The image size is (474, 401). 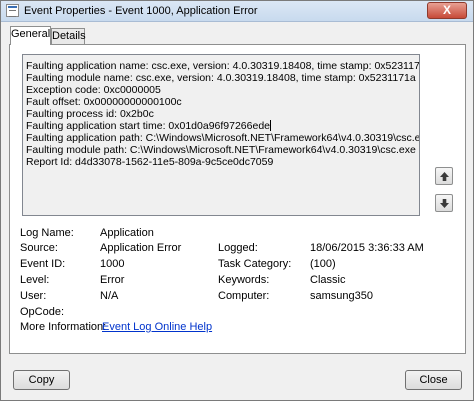 What do you see at coordinates (328, 280) in the screenshot?
I see `keywords-value: Classic` at bounding box center [328, 280].